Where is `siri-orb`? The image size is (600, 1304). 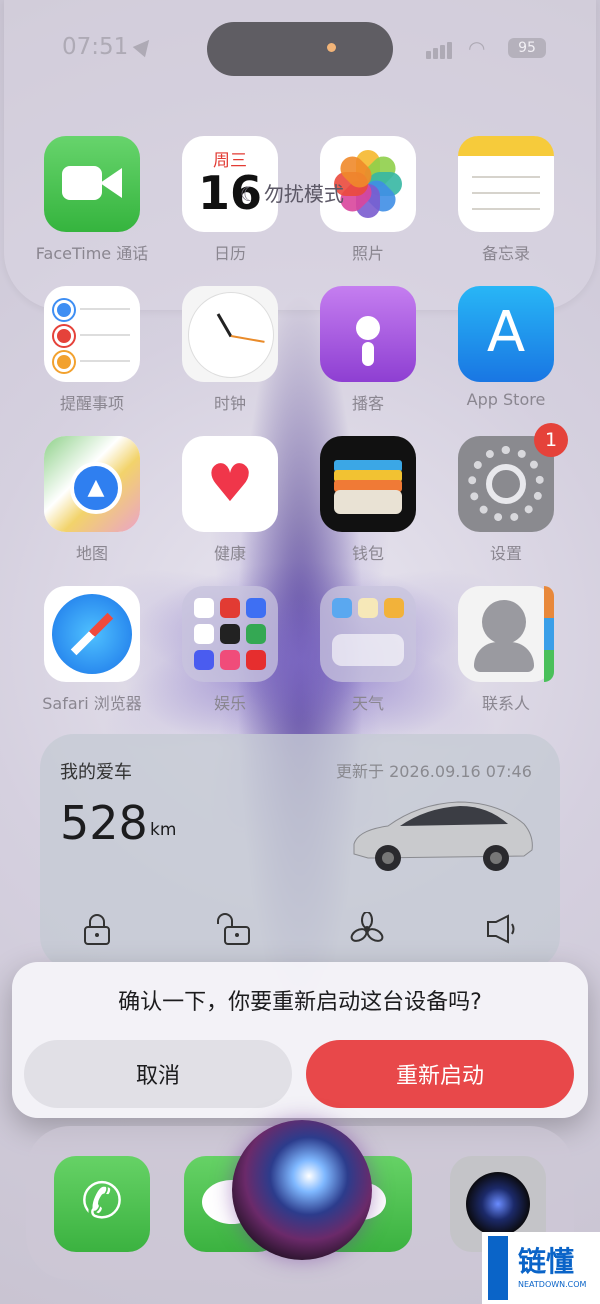 siri-orb is located at coordinates (302, 1190).